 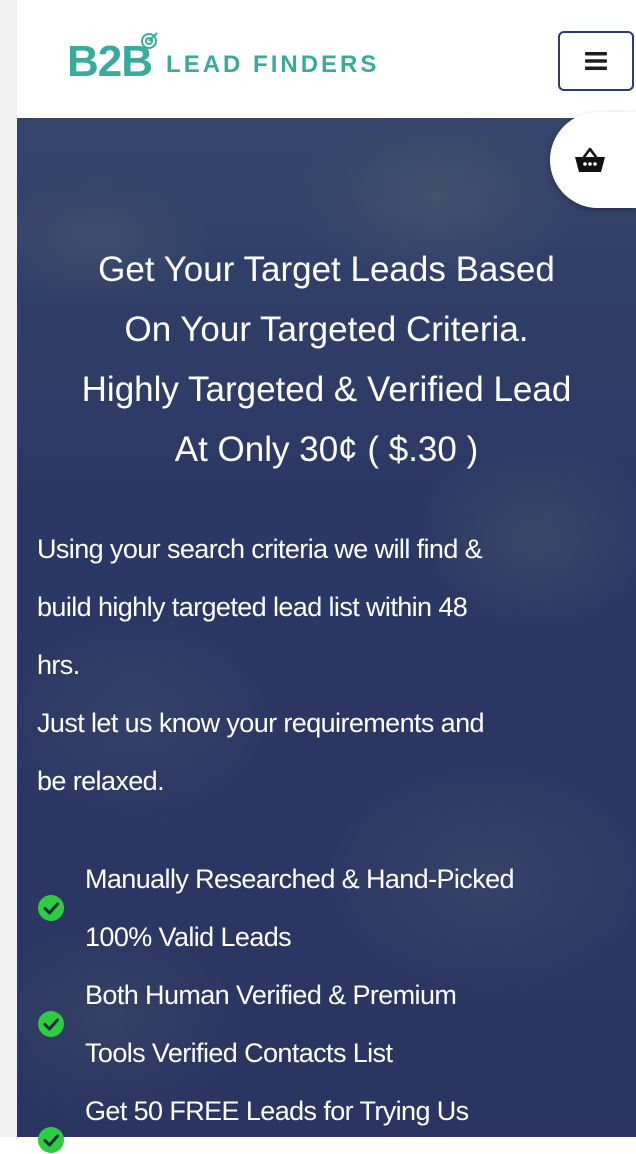 I want to click on menu-button, so click(x=596, y=61).